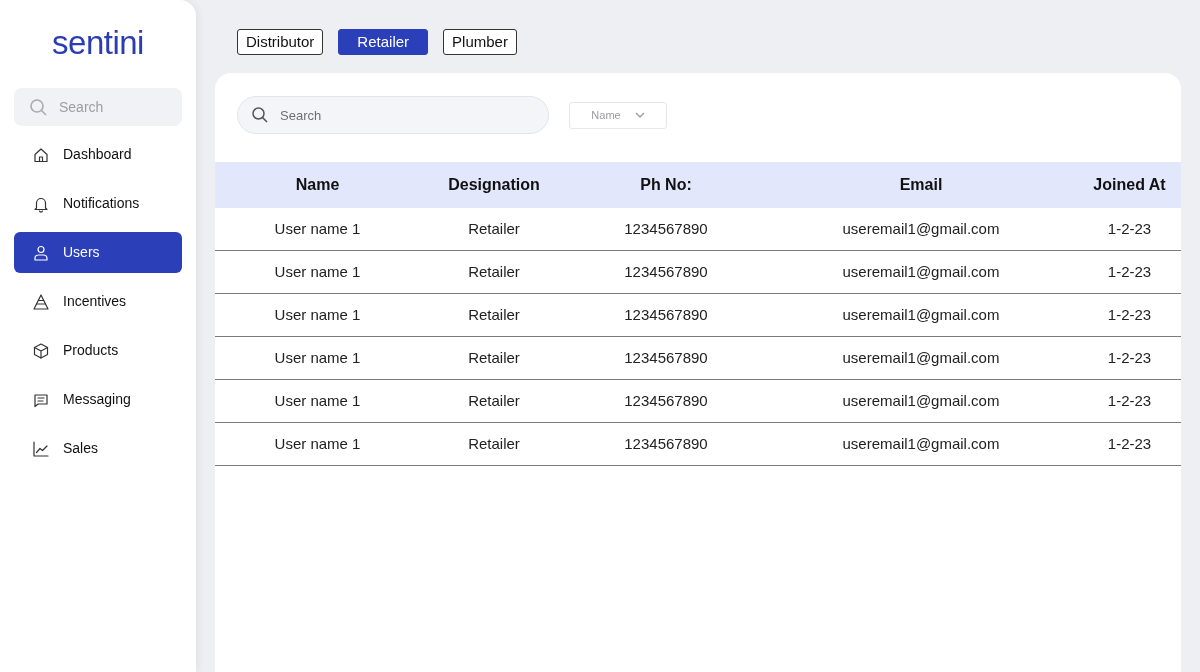 The image size is (1200, 672). I want to click on column-header: Email, so click(921, 185).